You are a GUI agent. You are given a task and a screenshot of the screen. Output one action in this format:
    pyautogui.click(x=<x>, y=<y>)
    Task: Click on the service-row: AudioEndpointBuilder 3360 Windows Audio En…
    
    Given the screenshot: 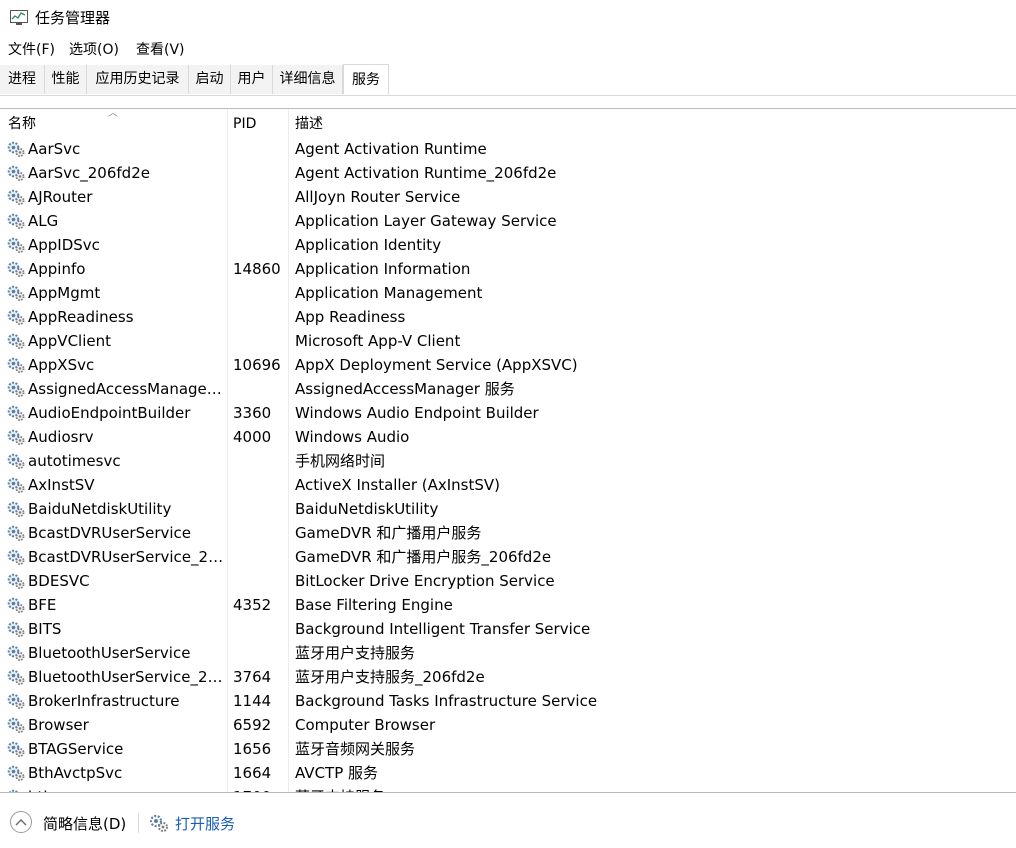 What is the action you would take?
    pyautogui.click(x=508, y=413)
    